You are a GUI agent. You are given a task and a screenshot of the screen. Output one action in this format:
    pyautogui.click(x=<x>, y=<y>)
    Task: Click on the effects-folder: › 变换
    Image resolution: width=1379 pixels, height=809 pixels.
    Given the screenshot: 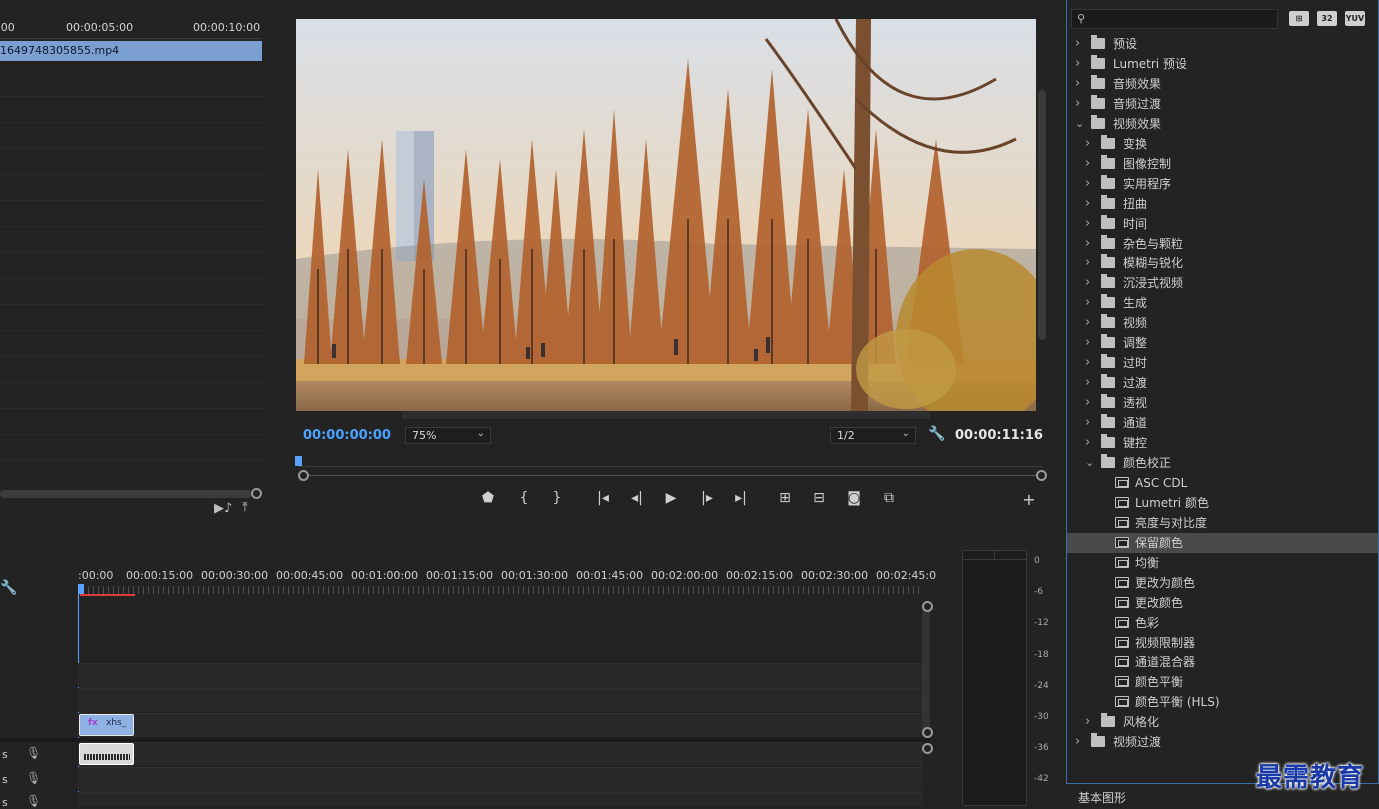 What is the action you would take?
    pyautogui.click(x=1222, y=144)
    